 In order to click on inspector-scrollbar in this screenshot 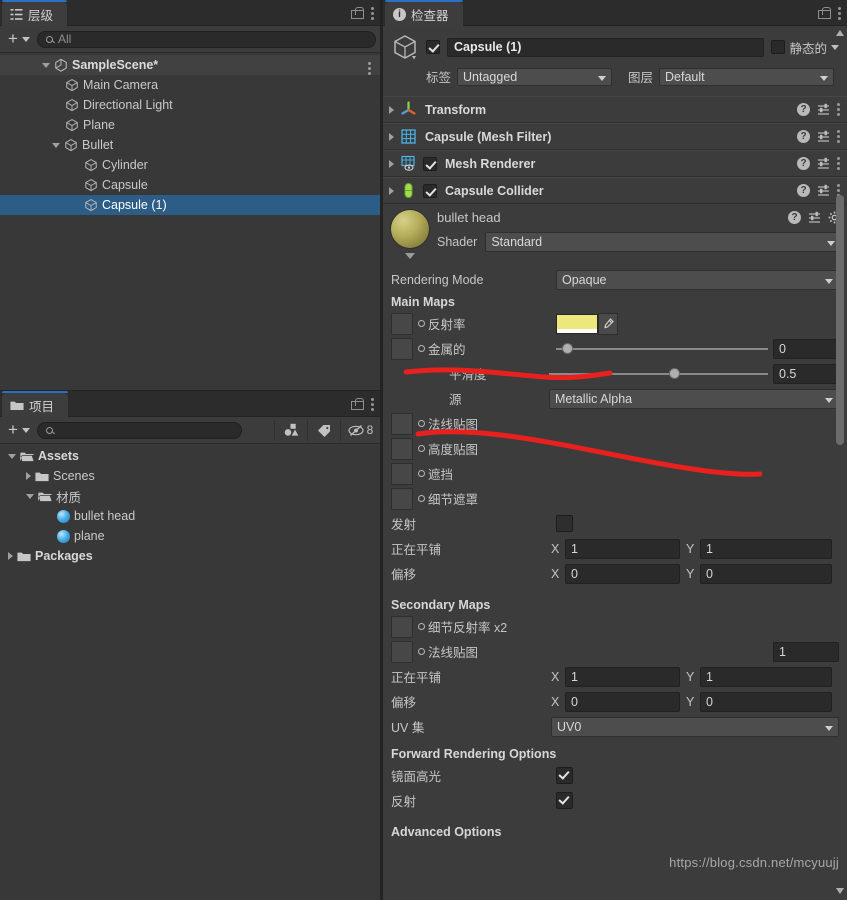, I will do `click(840, 462)`.